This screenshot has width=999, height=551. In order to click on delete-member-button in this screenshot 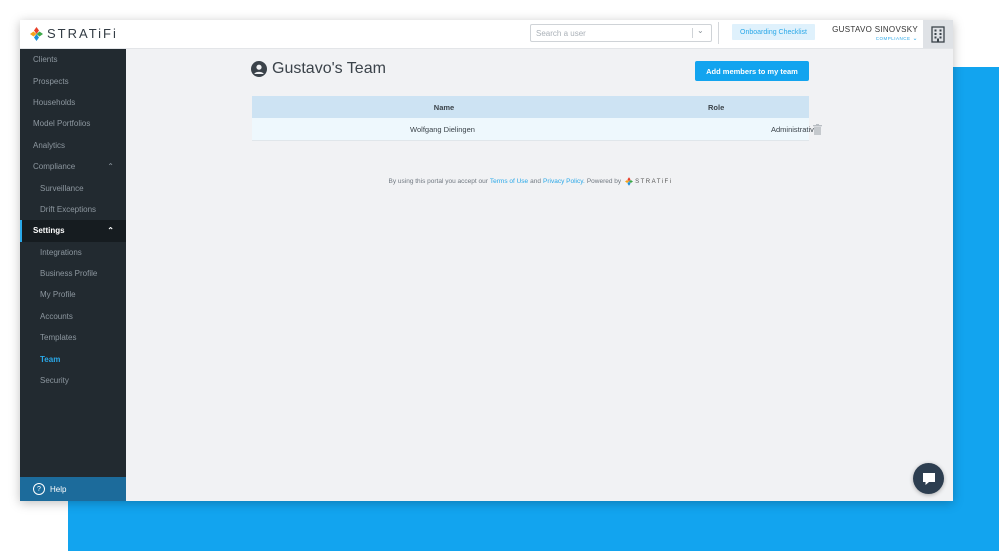, I will do `click(817, 131)`.